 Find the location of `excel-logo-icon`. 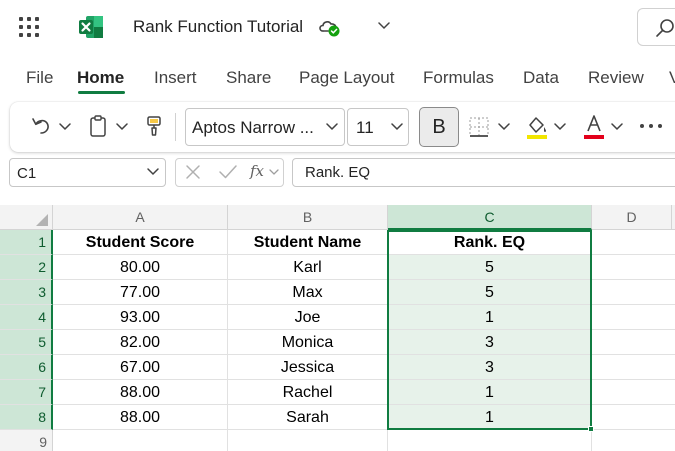

excel-logo-icon is located at coordinates (91, 27).